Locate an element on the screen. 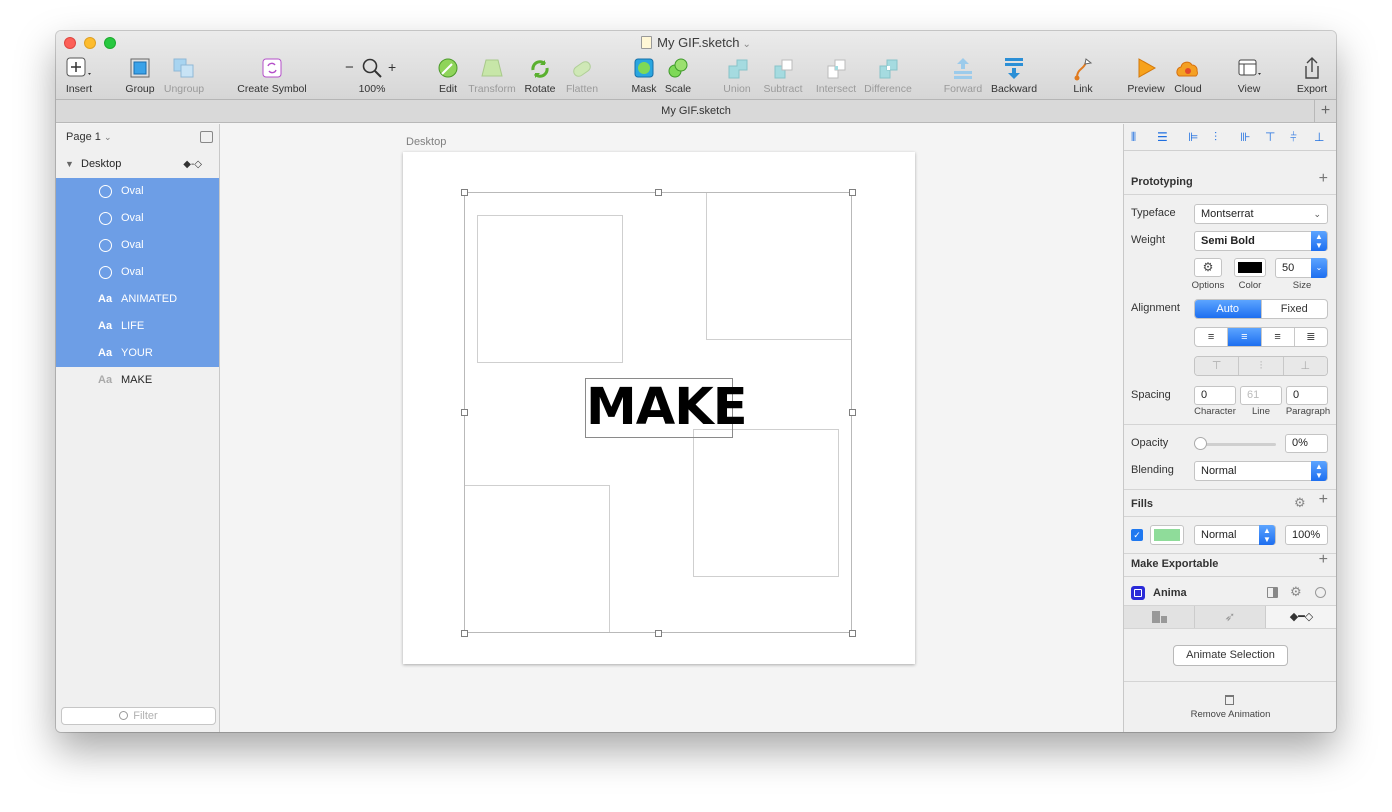 The image size is (1392, 812). opacity-slider-knob is located at coordinates (1200, 443).